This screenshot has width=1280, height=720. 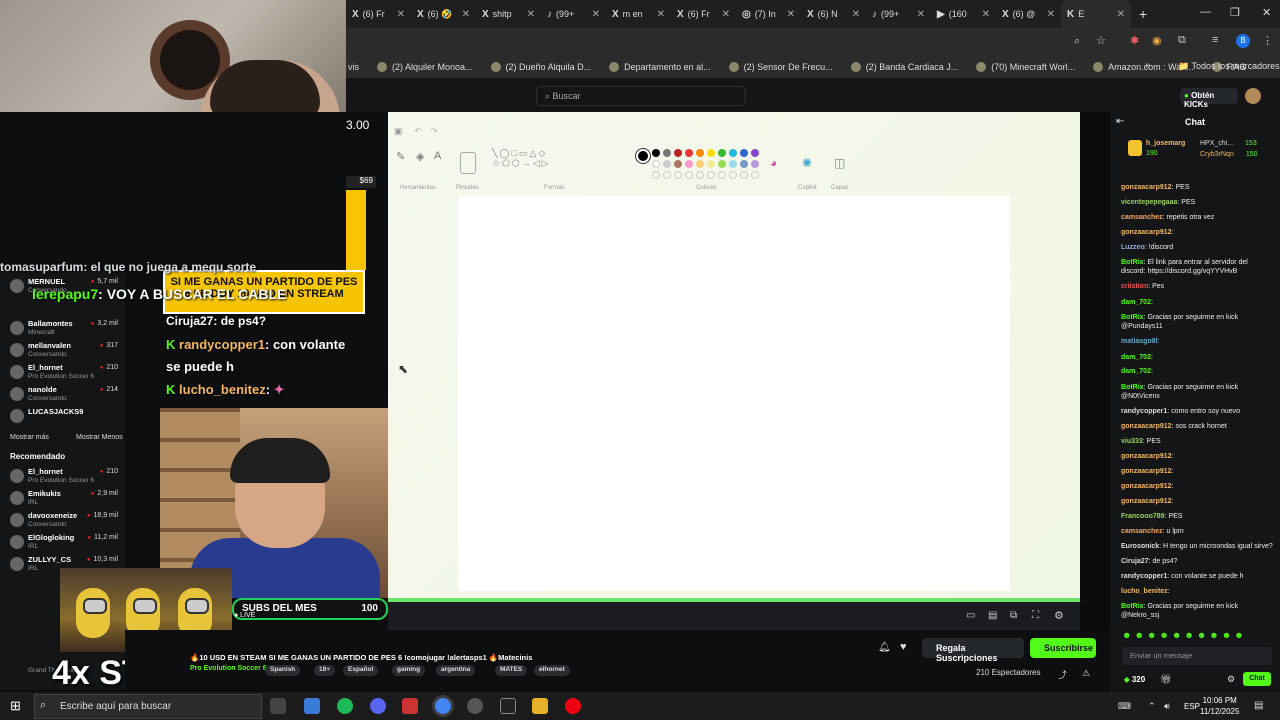 What do you see at coordinates (1266, 12) in the screenshot?
I see `close-window-button: ✕` at bounding box center [1266, 12].